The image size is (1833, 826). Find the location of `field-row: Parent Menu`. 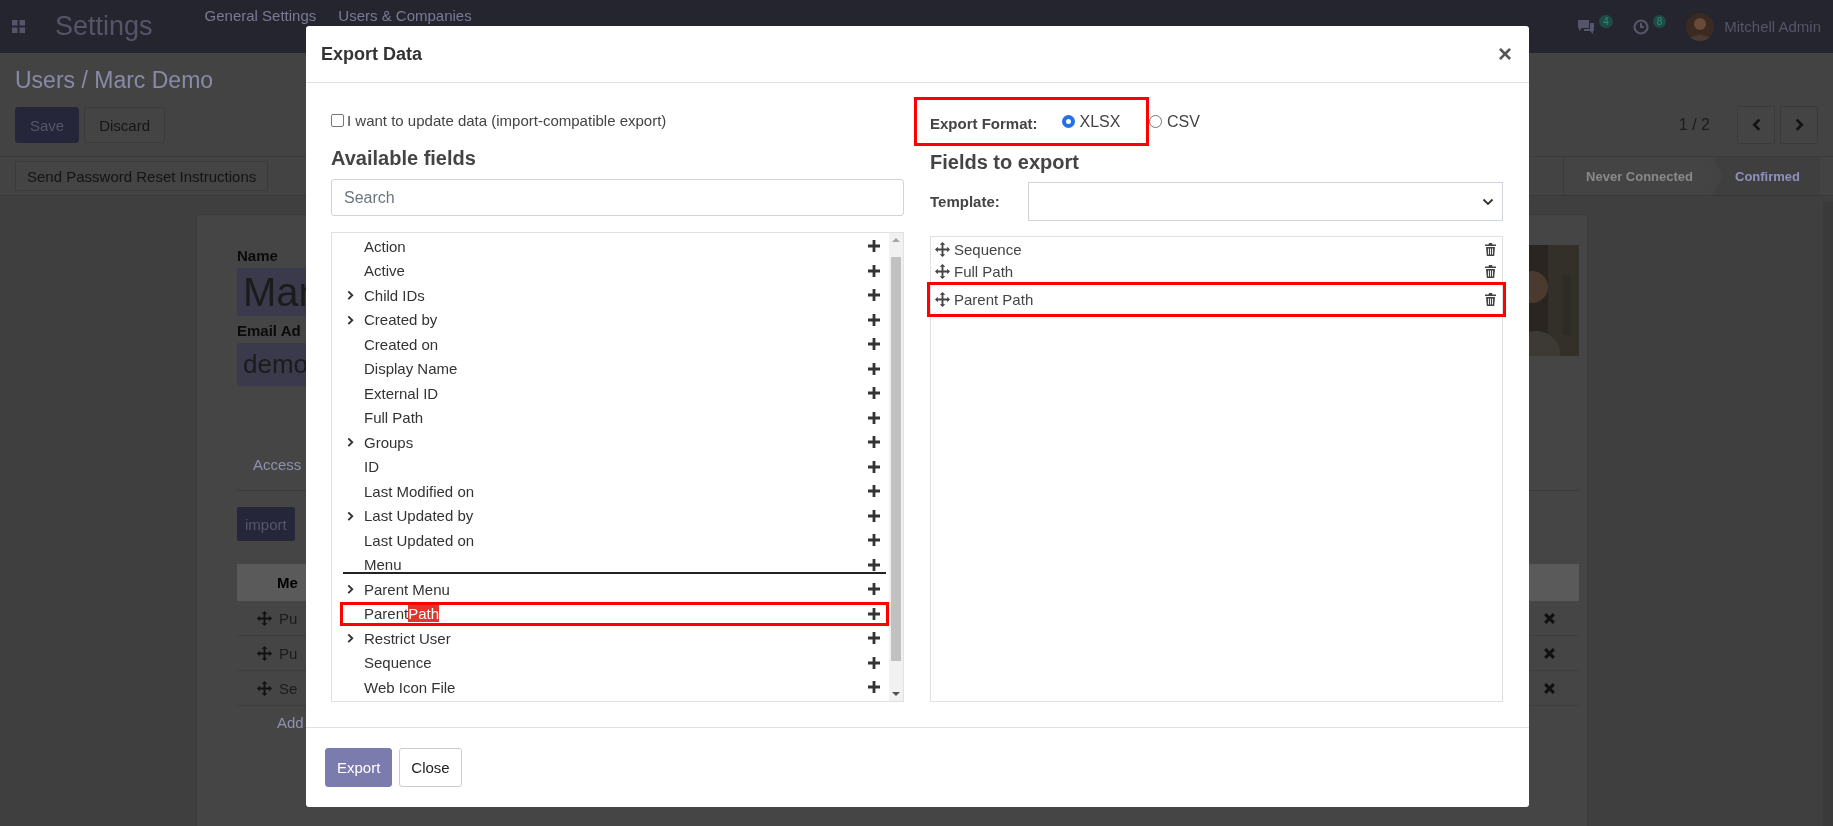

field-row: Parent Menu is located at coordinates (614, 589).